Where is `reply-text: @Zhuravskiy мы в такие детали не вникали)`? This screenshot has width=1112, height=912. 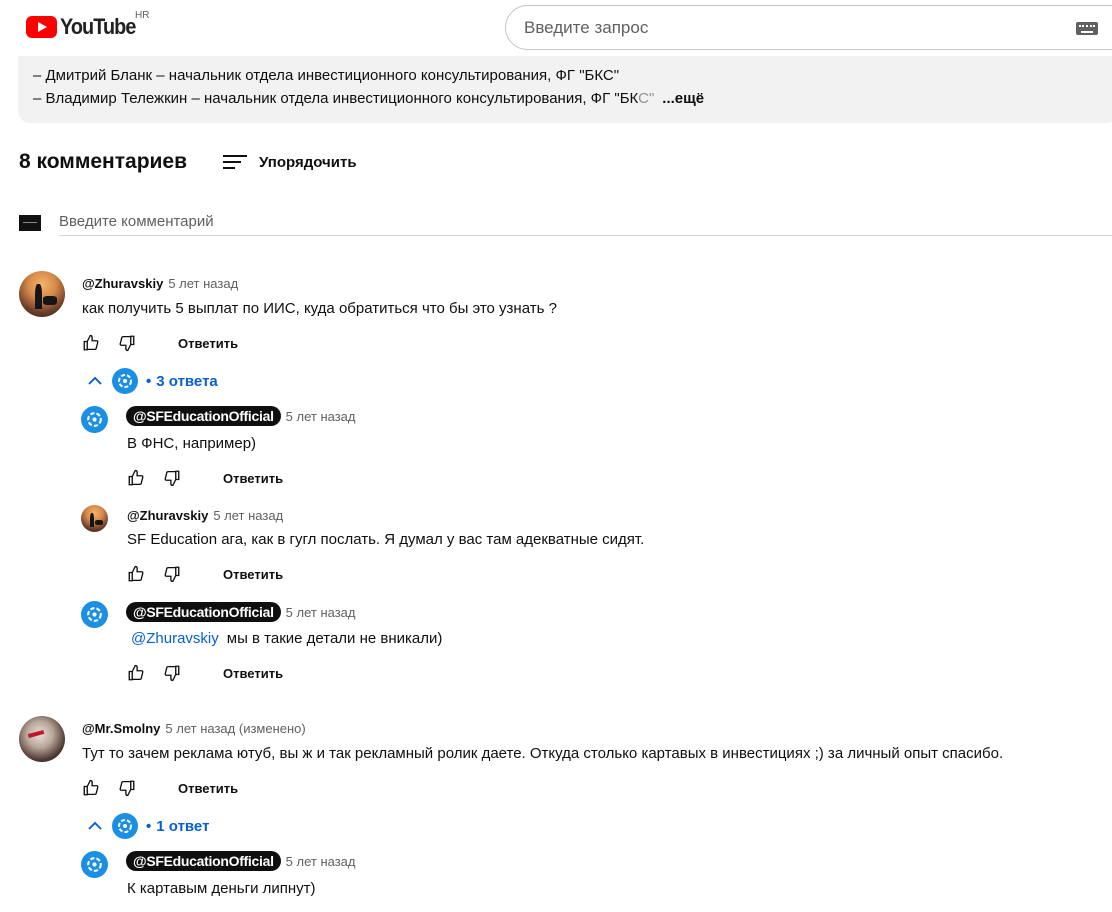
reply-text: @Zhuravskiy мы в такие детали не вникали) is located at coordinates (284, 638).